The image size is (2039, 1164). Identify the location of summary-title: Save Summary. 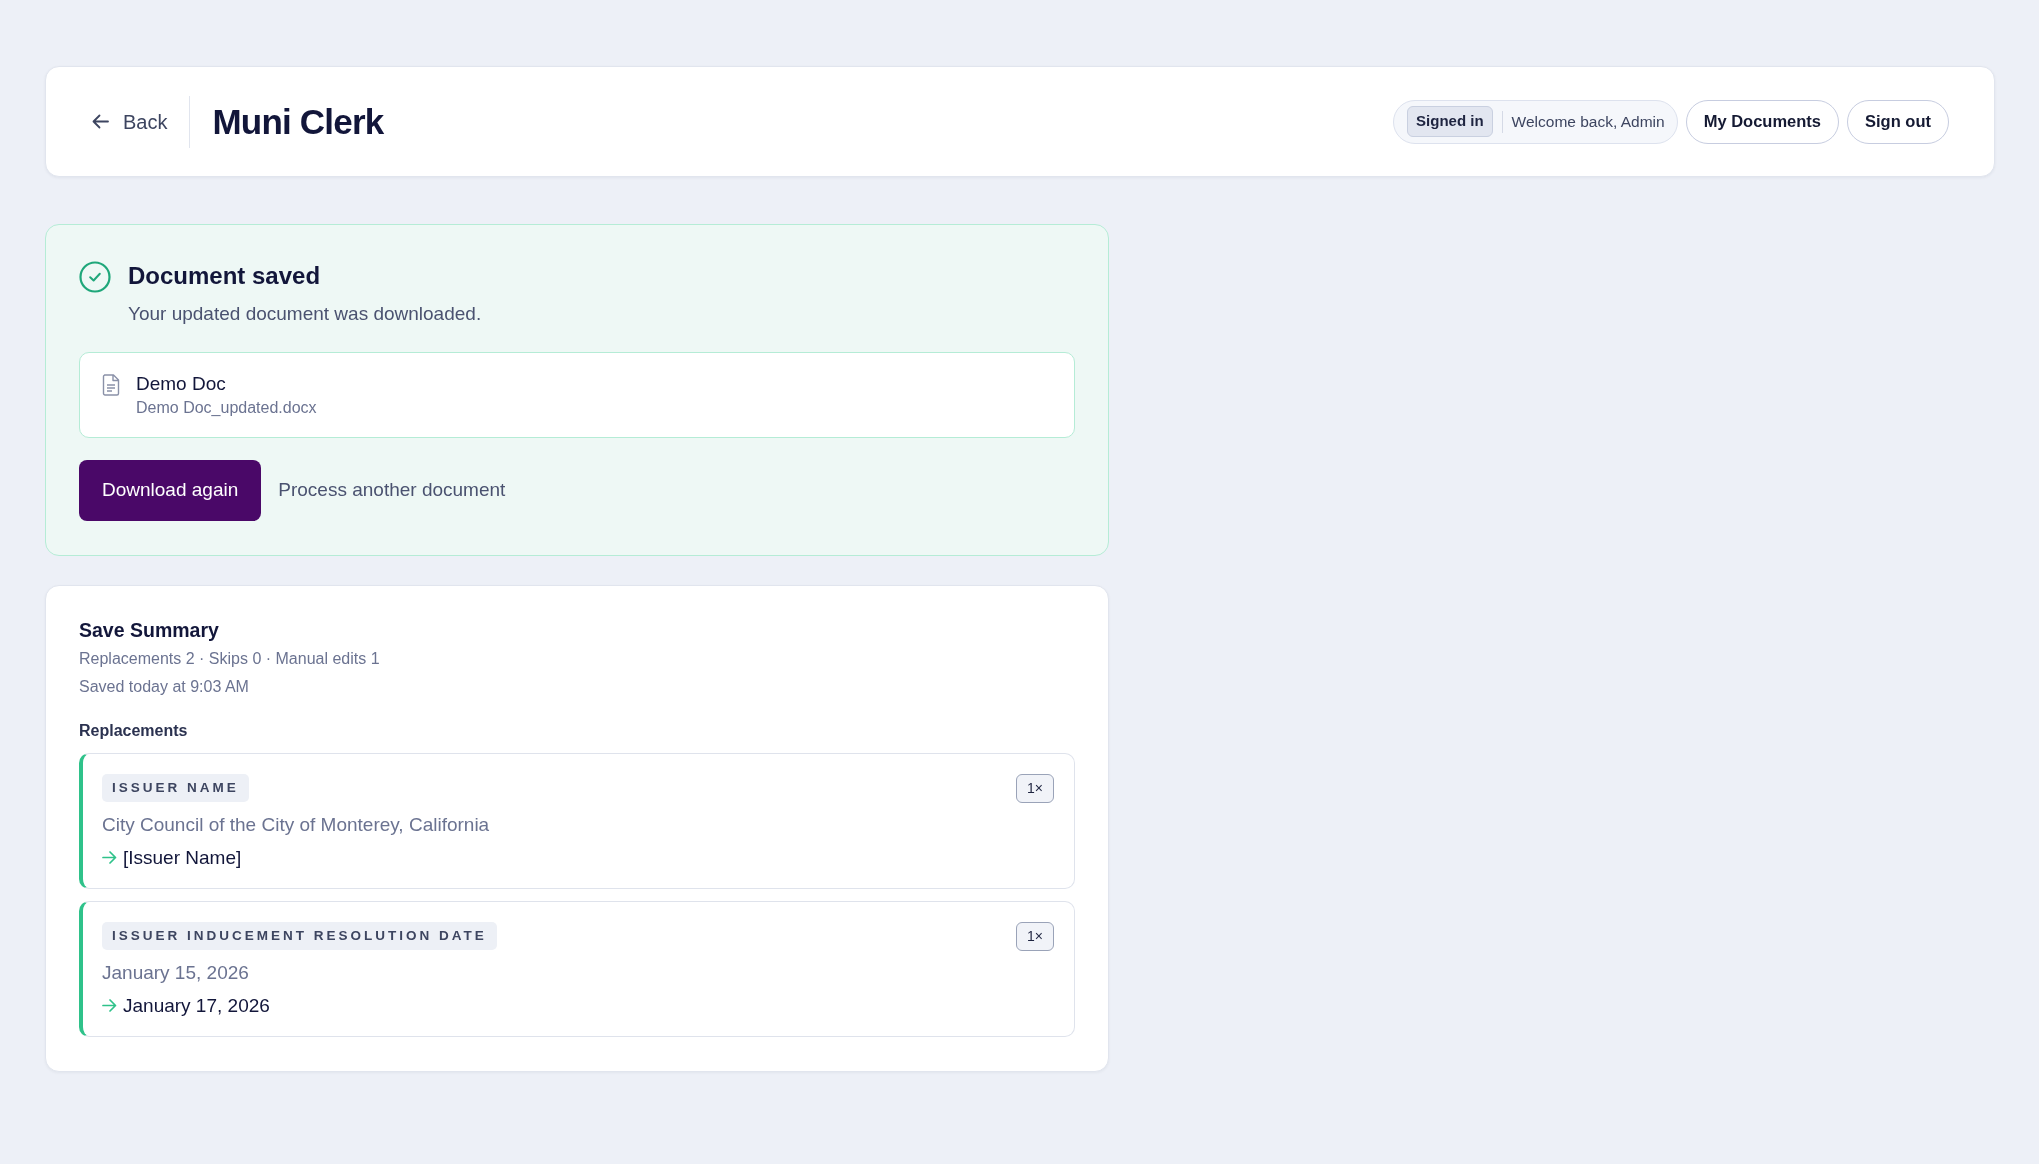
(149, 629).